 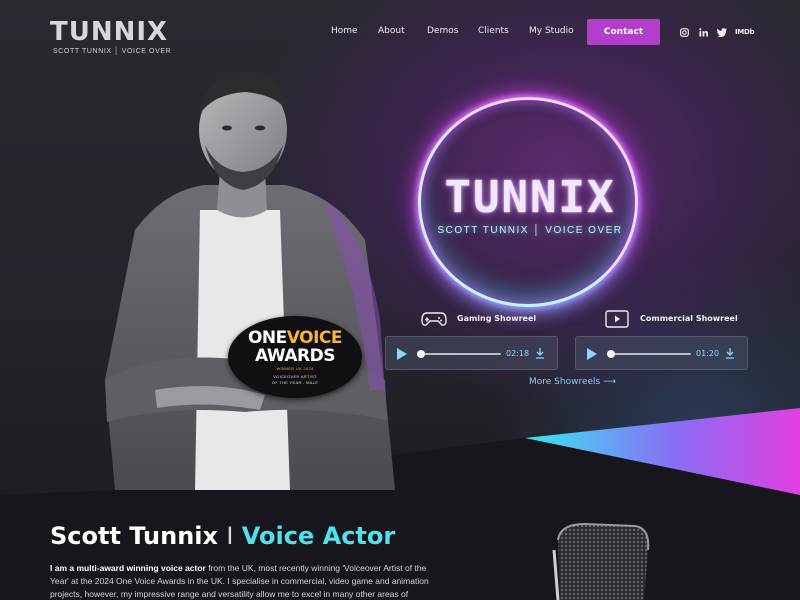 I want to click on award-category-line2: OF THE YEAR - MALE, so click(x=295, y=382).